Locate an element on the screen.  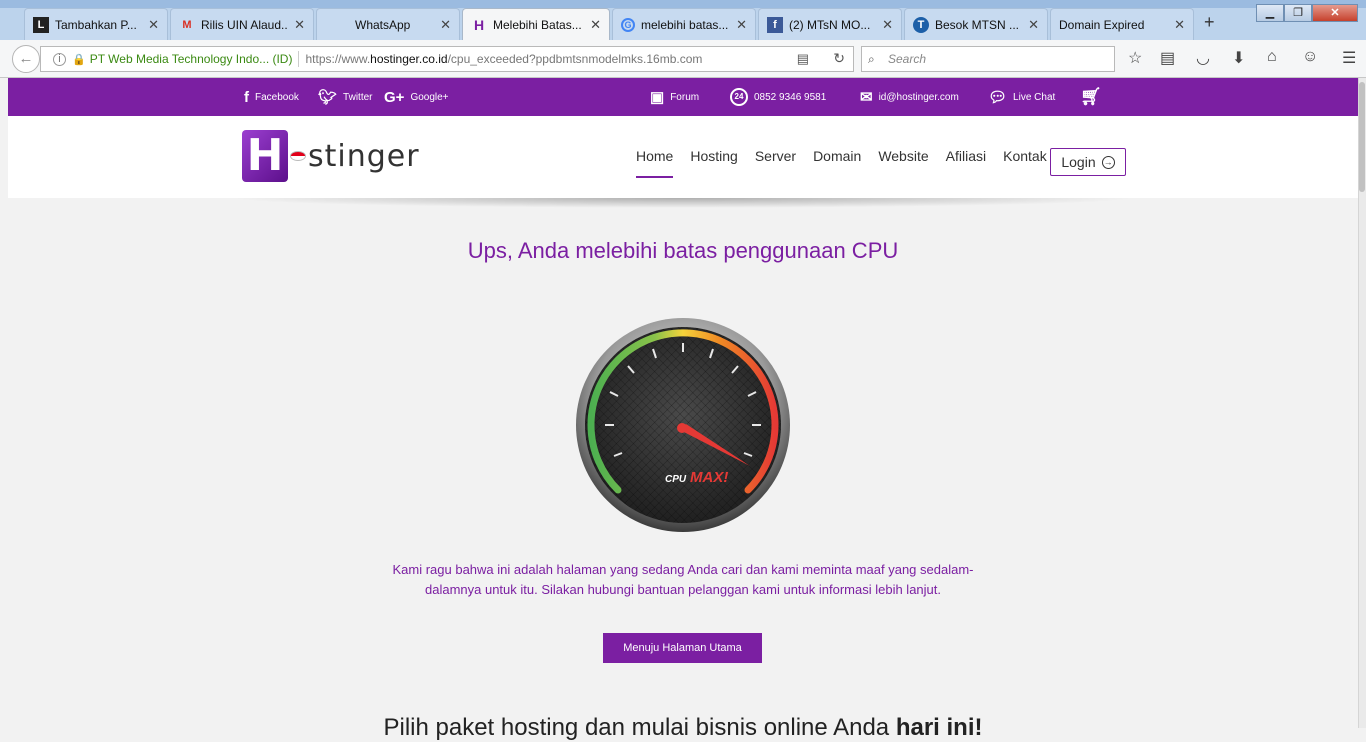
google-plus-label: Google+ is located at coordinates (429, 97).